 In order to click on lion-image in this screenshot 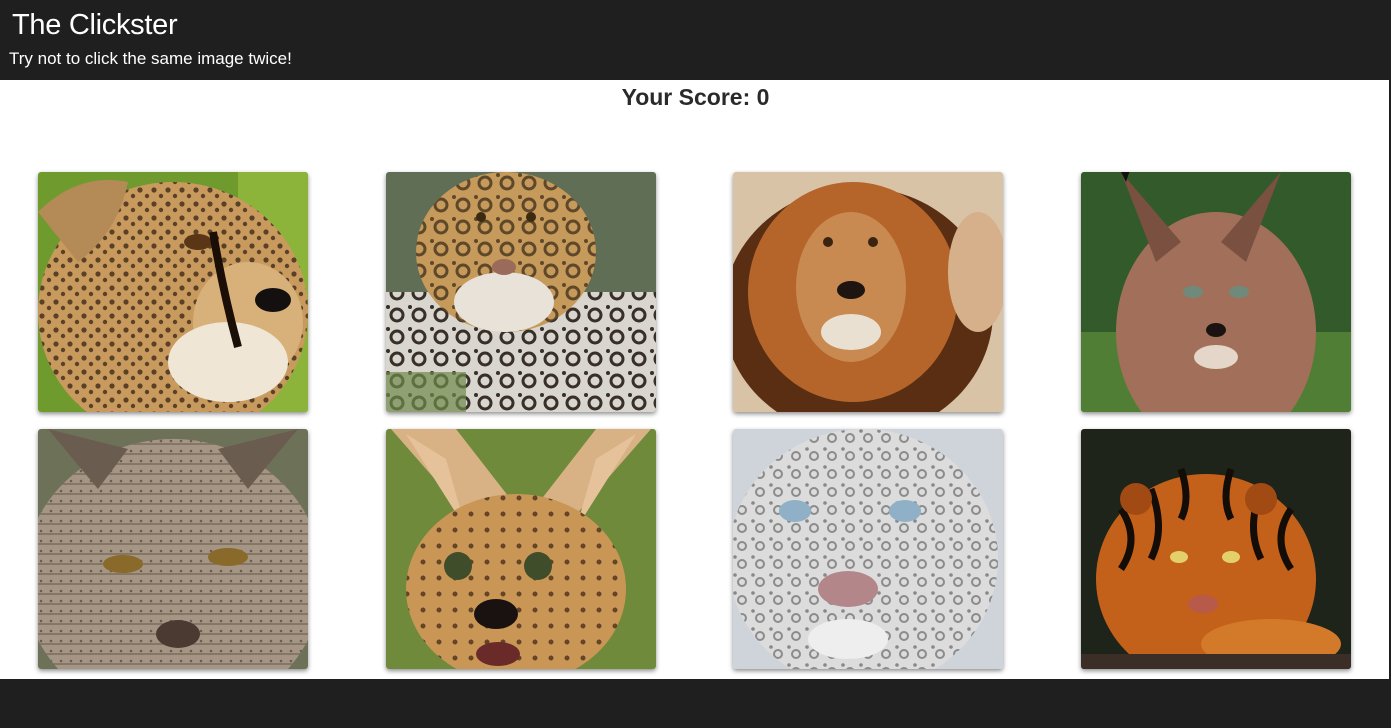, I will do `click(868, 292)`.